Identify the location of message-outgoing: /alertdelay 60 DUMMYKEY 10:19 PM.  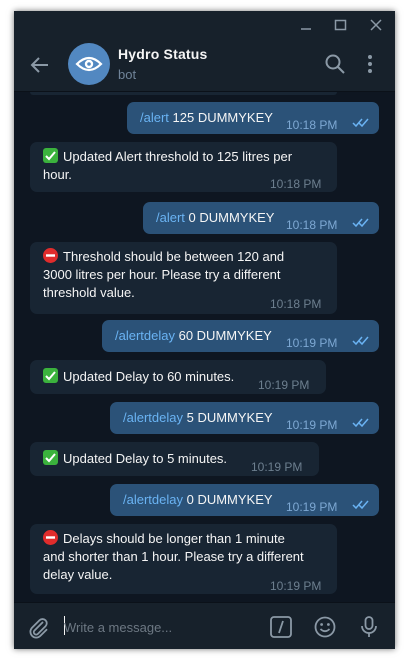
(240, 336).